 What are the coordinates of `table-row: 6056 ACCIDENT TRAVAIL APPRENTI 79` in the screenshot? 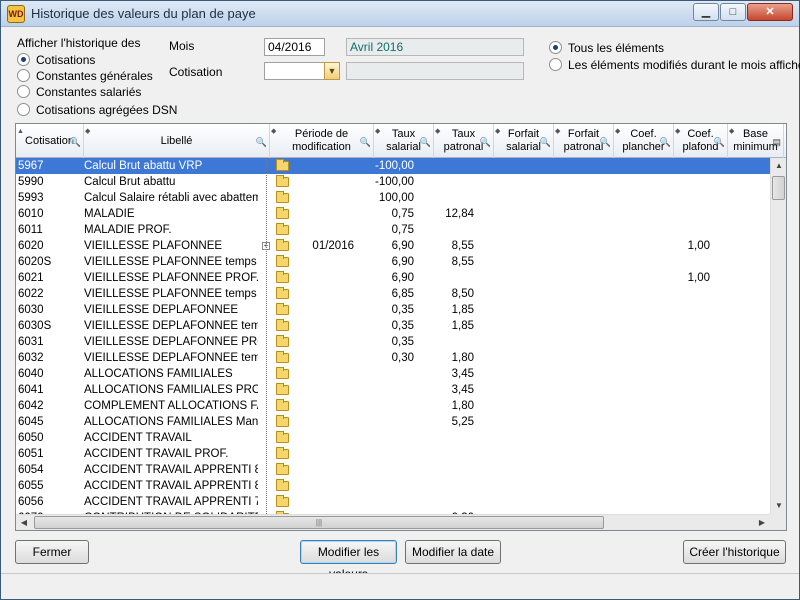 It's located at (393, 502).